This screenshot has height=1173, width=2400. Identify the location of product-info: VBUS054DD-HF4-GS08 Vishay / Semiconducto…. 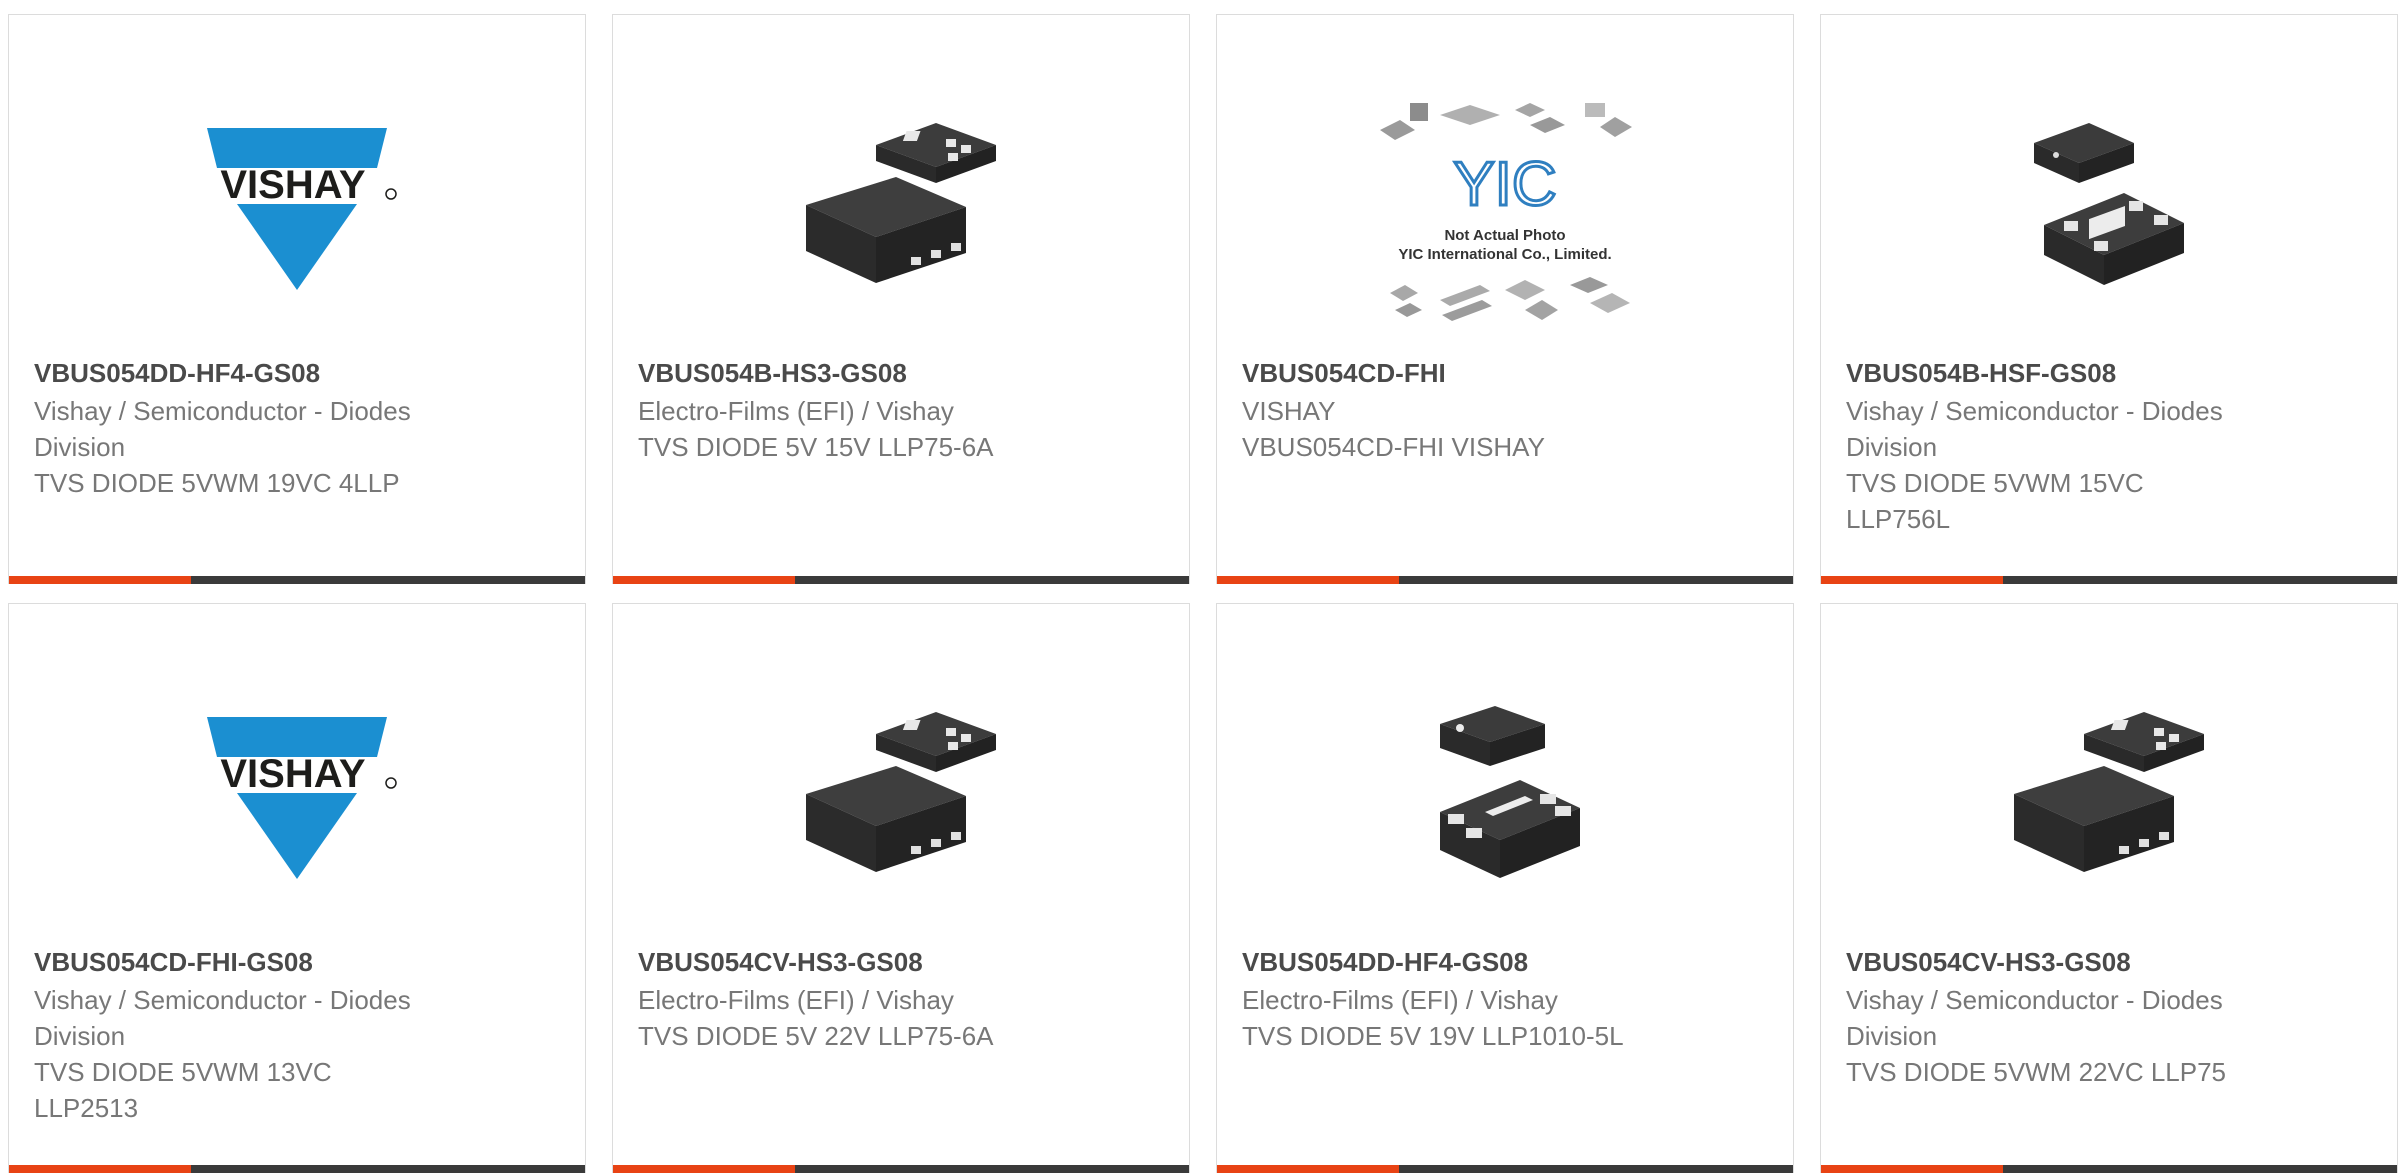
(269, 428).